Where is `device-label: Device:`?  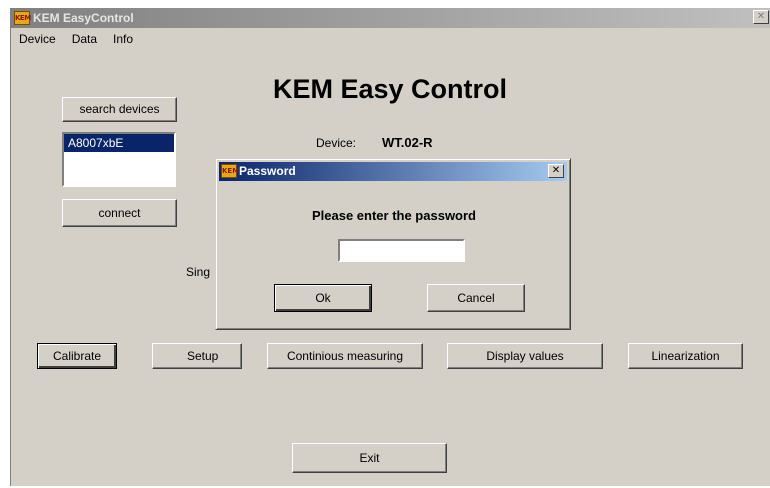
device-label: Device: is located at coordinates (336, 143).